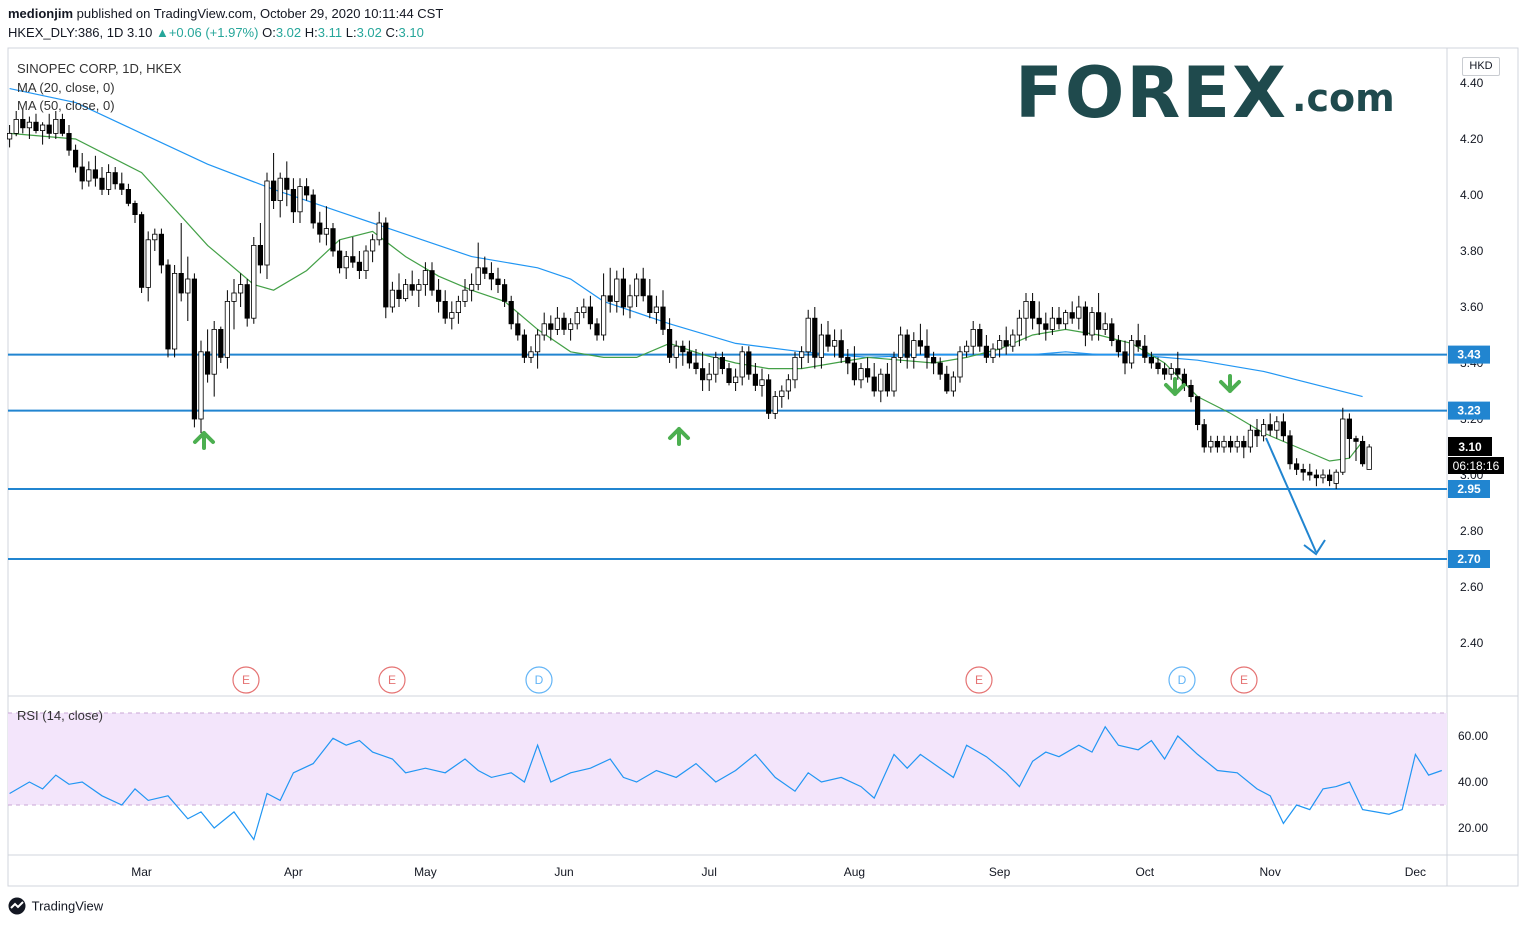 The width and height of the screenshot is (1525, 927). Describe the element at coordinates (1469, 559) in the screenshot. I see `level-badge-label: 2.70` at that location.